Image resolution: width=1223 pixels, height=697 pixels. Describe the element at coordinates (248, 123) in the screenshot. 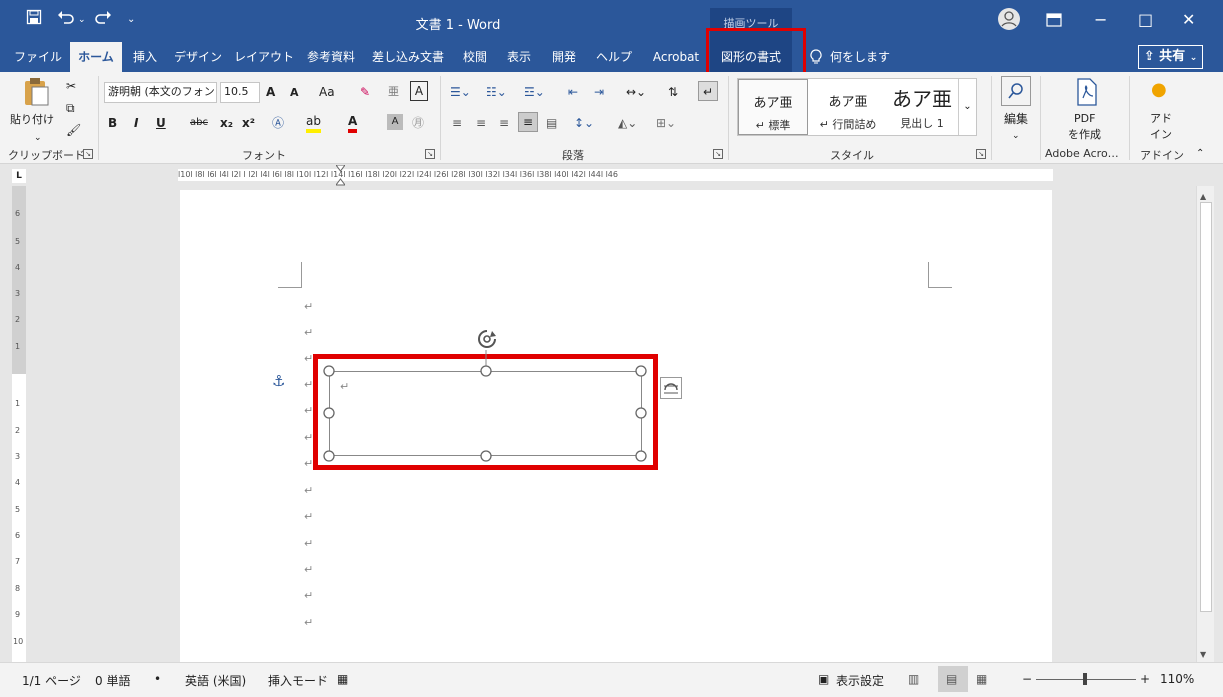

I see `superscript-button: x²` at that location.